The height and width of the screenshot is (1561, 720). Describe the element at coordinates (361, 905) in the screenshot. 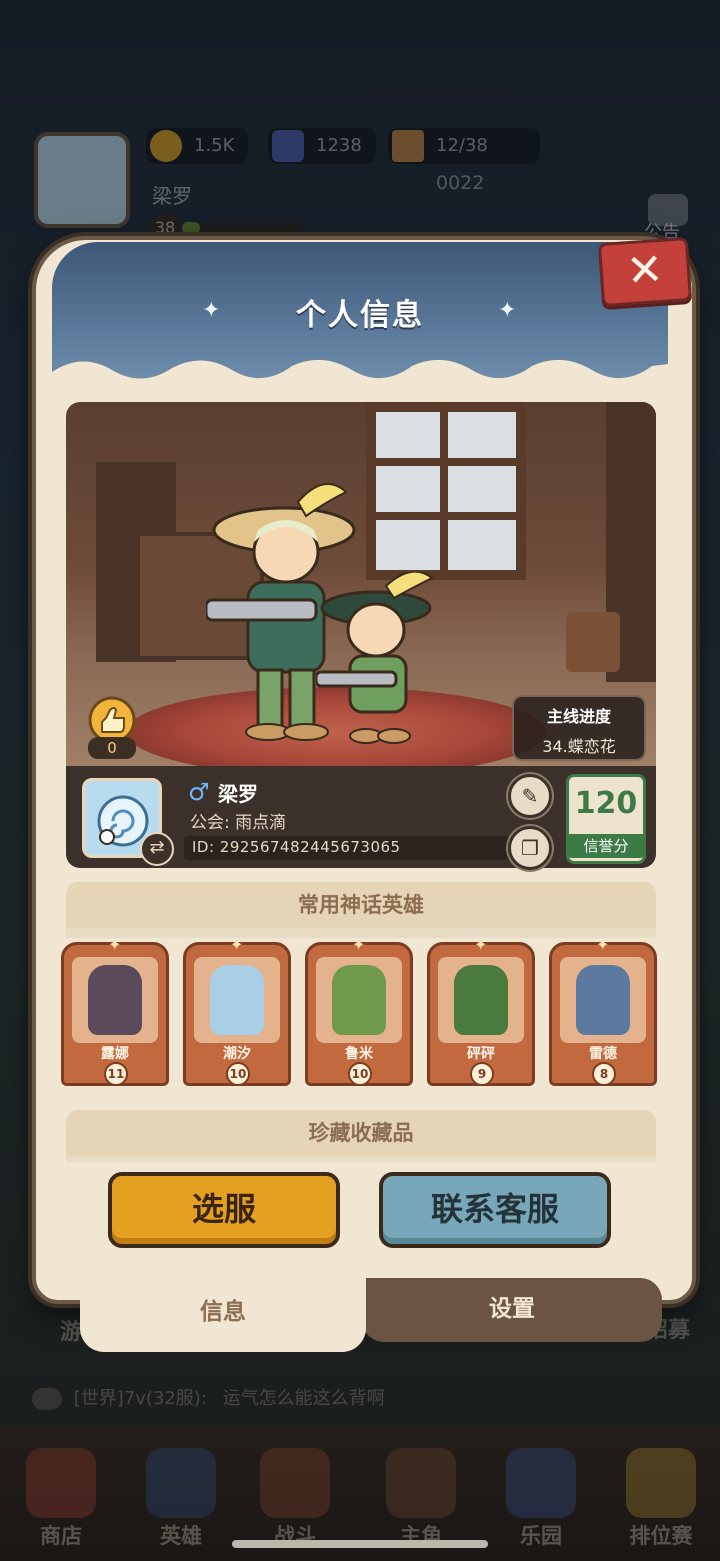

I see `heroes-section-header: 常用神话英雄` at that location.